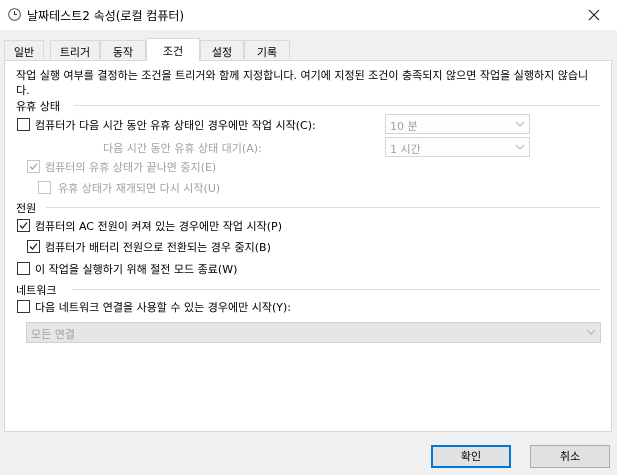  Describe the element at coordinates (131, 167) in the screenshot. I see `stop-if-not-idle-label: 컴퓨터의 유휴 상태가 끝나면 중지(E)` at that location.